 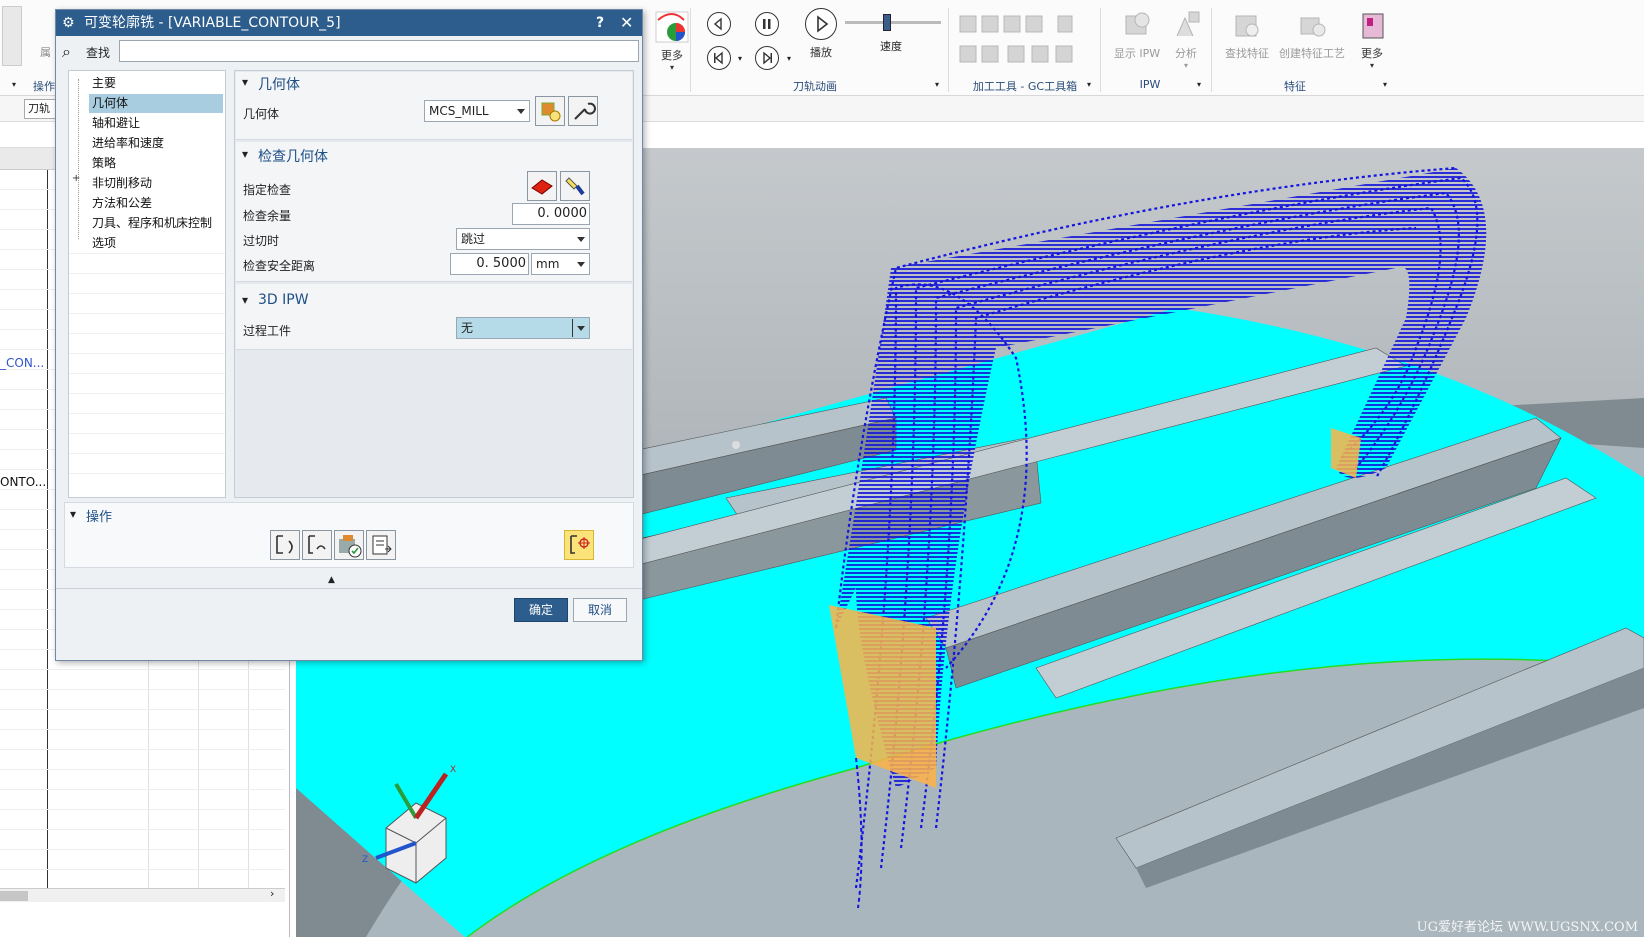 What do you see at coordinates (99, 515) in the screenshot?
I see `section-actions-header: 操作` at bounding box center [99, 515].